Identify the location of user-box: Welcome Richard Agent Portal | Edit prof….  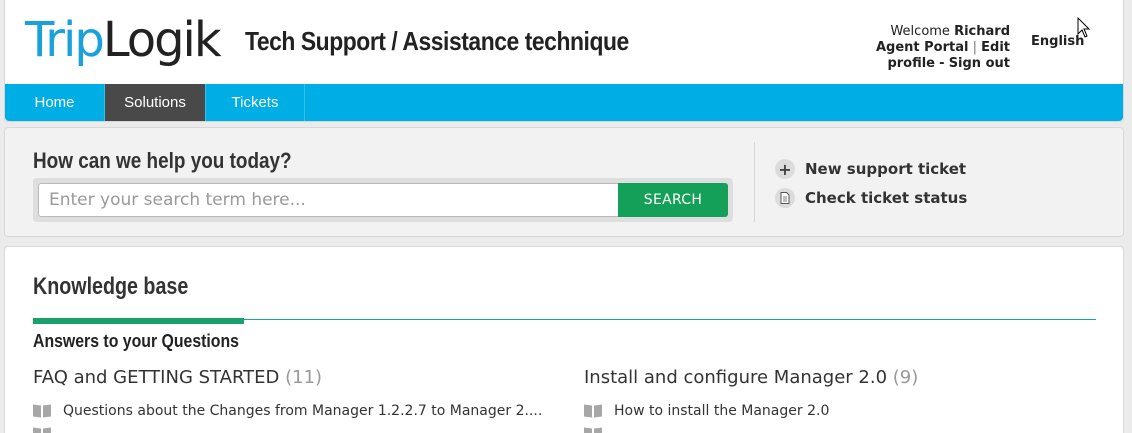
(920, 48).